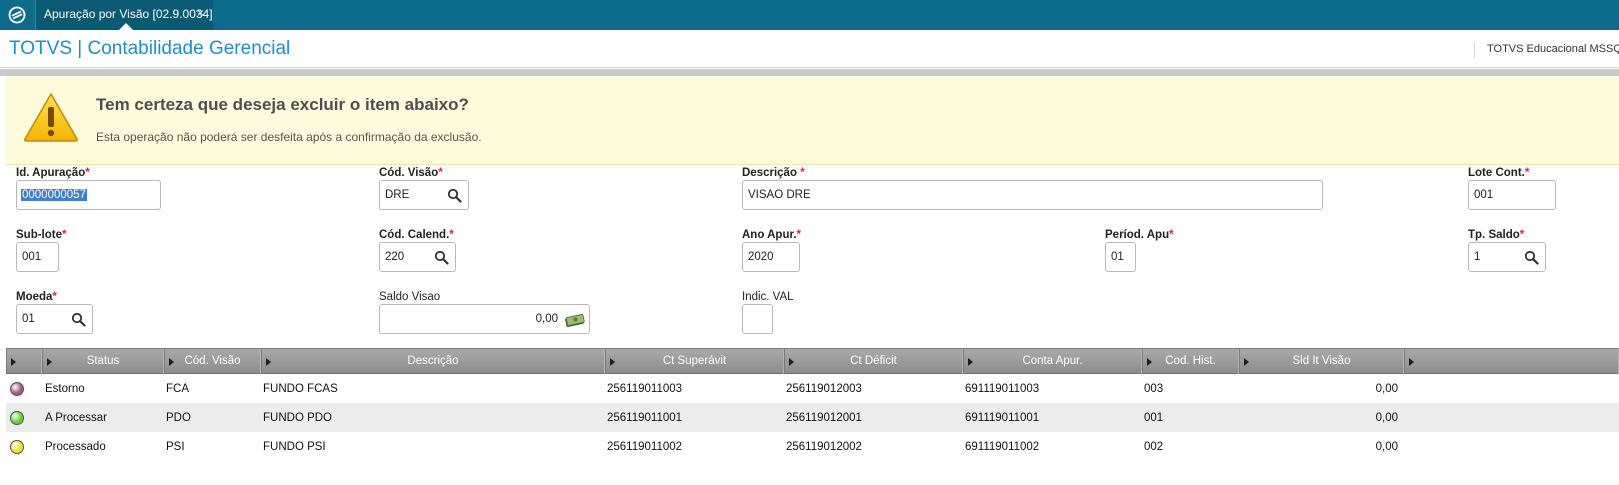  I want to click on cell-ct-deficit: 256119012003, so click(824, 389).